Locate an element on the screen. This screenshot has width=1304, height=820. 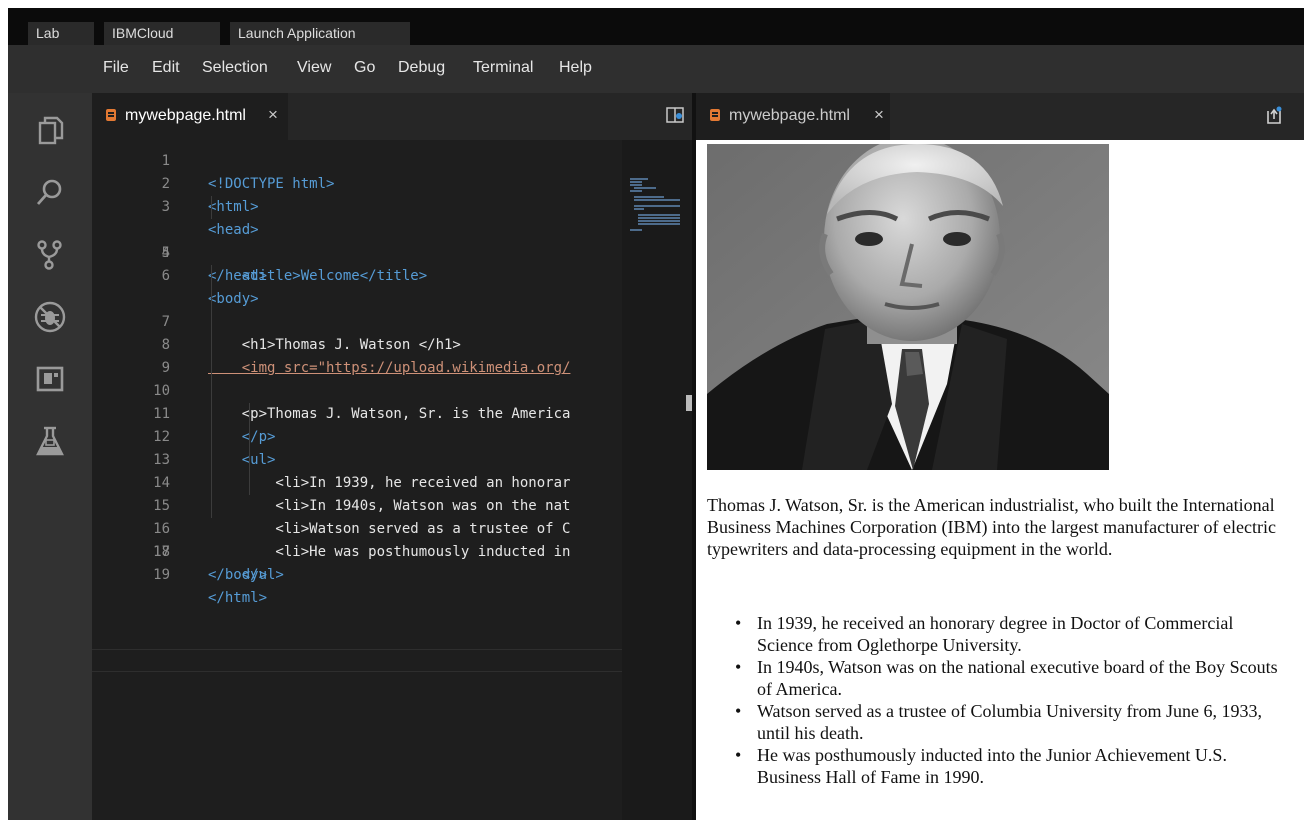
code-line: 6 <body> is located at coordinates (357, 274).